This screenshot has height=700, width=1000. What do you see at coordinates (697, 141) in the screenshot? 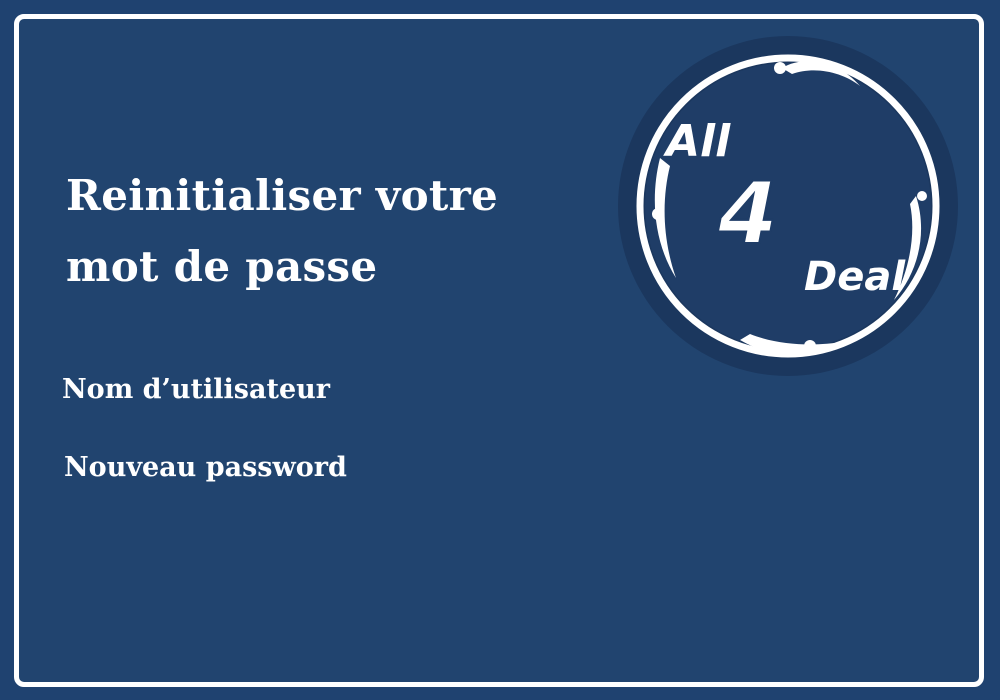
I see `logo-text-all: All` at bounding box center [697, 141].